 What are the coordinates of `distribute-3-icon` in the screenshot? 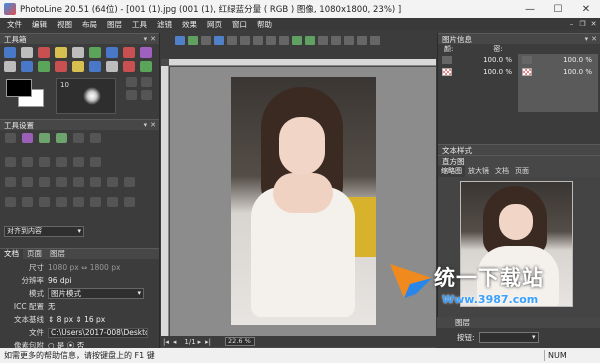 It's located at (44, 182).